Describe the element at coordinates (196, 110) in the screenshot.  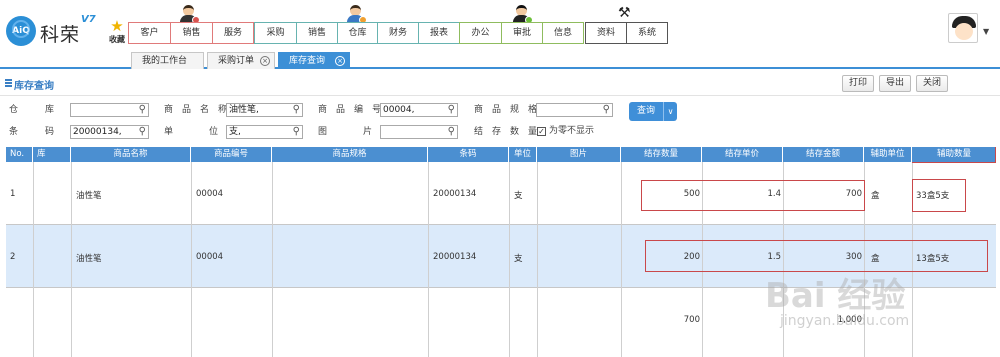
I see `product-name-label: 商 品 名 称` at that location.